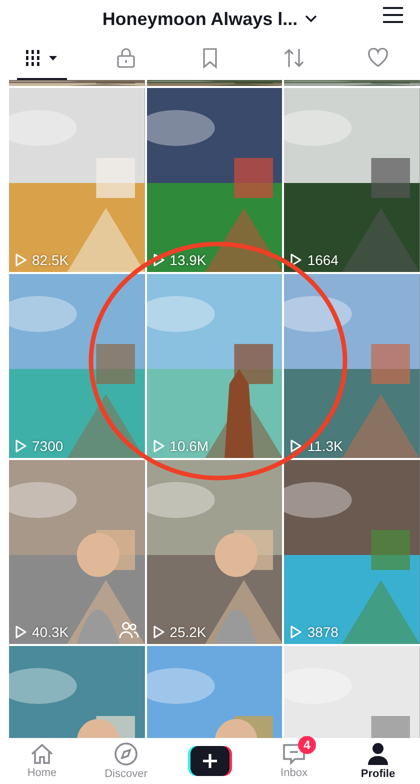 This screenshot has height=784, width=420. I want to click on view-count: 13.9K, so click(188, 260).